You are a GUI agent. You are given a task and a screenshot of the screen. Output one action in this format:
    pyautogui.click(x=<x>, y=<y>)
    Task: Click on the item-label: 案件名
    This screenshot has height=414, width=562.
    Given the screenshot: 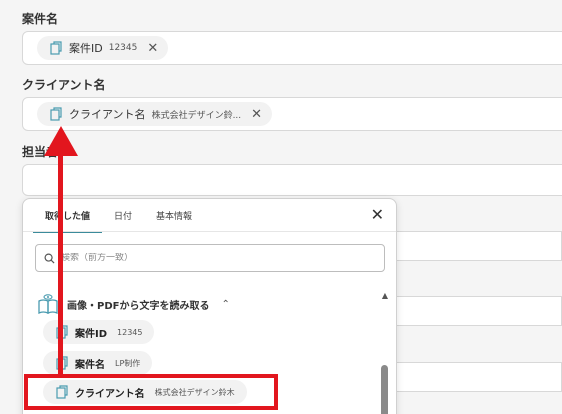 What is the action you would take?
    pyautogui.click(x=90, y=365)
    